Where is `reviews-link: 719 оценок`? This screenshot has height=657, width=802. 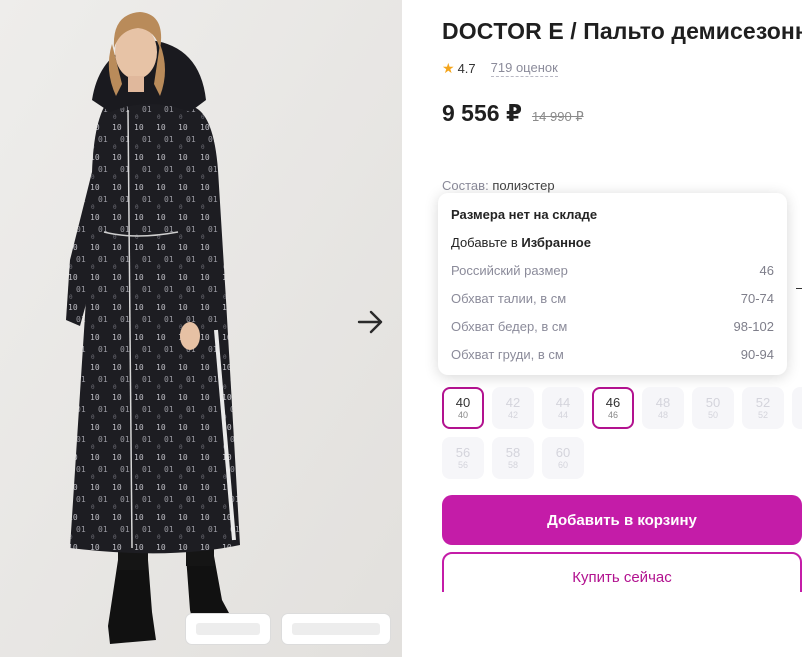 reviews-link: 719 оценок is located at coordinates (524, 68).